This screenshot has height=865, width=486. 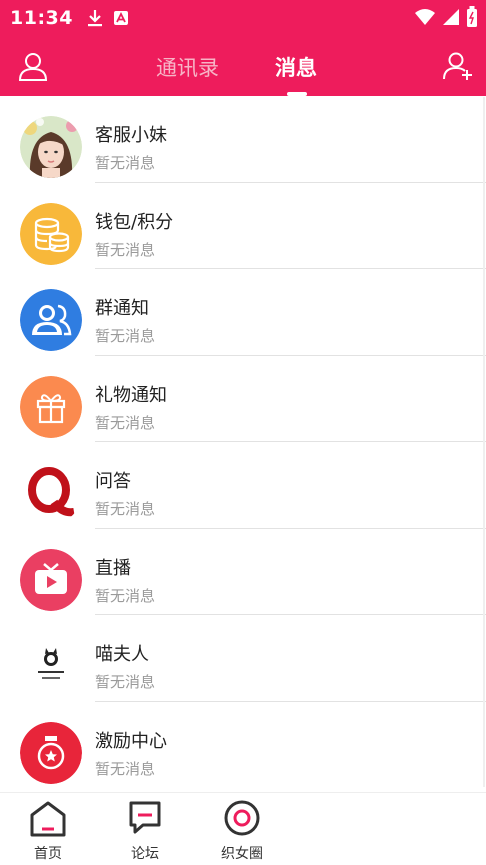 What do you see at coordinates (51, 752) in the screenshot?
I see `medal-icon` at bounding box center [51, 752].